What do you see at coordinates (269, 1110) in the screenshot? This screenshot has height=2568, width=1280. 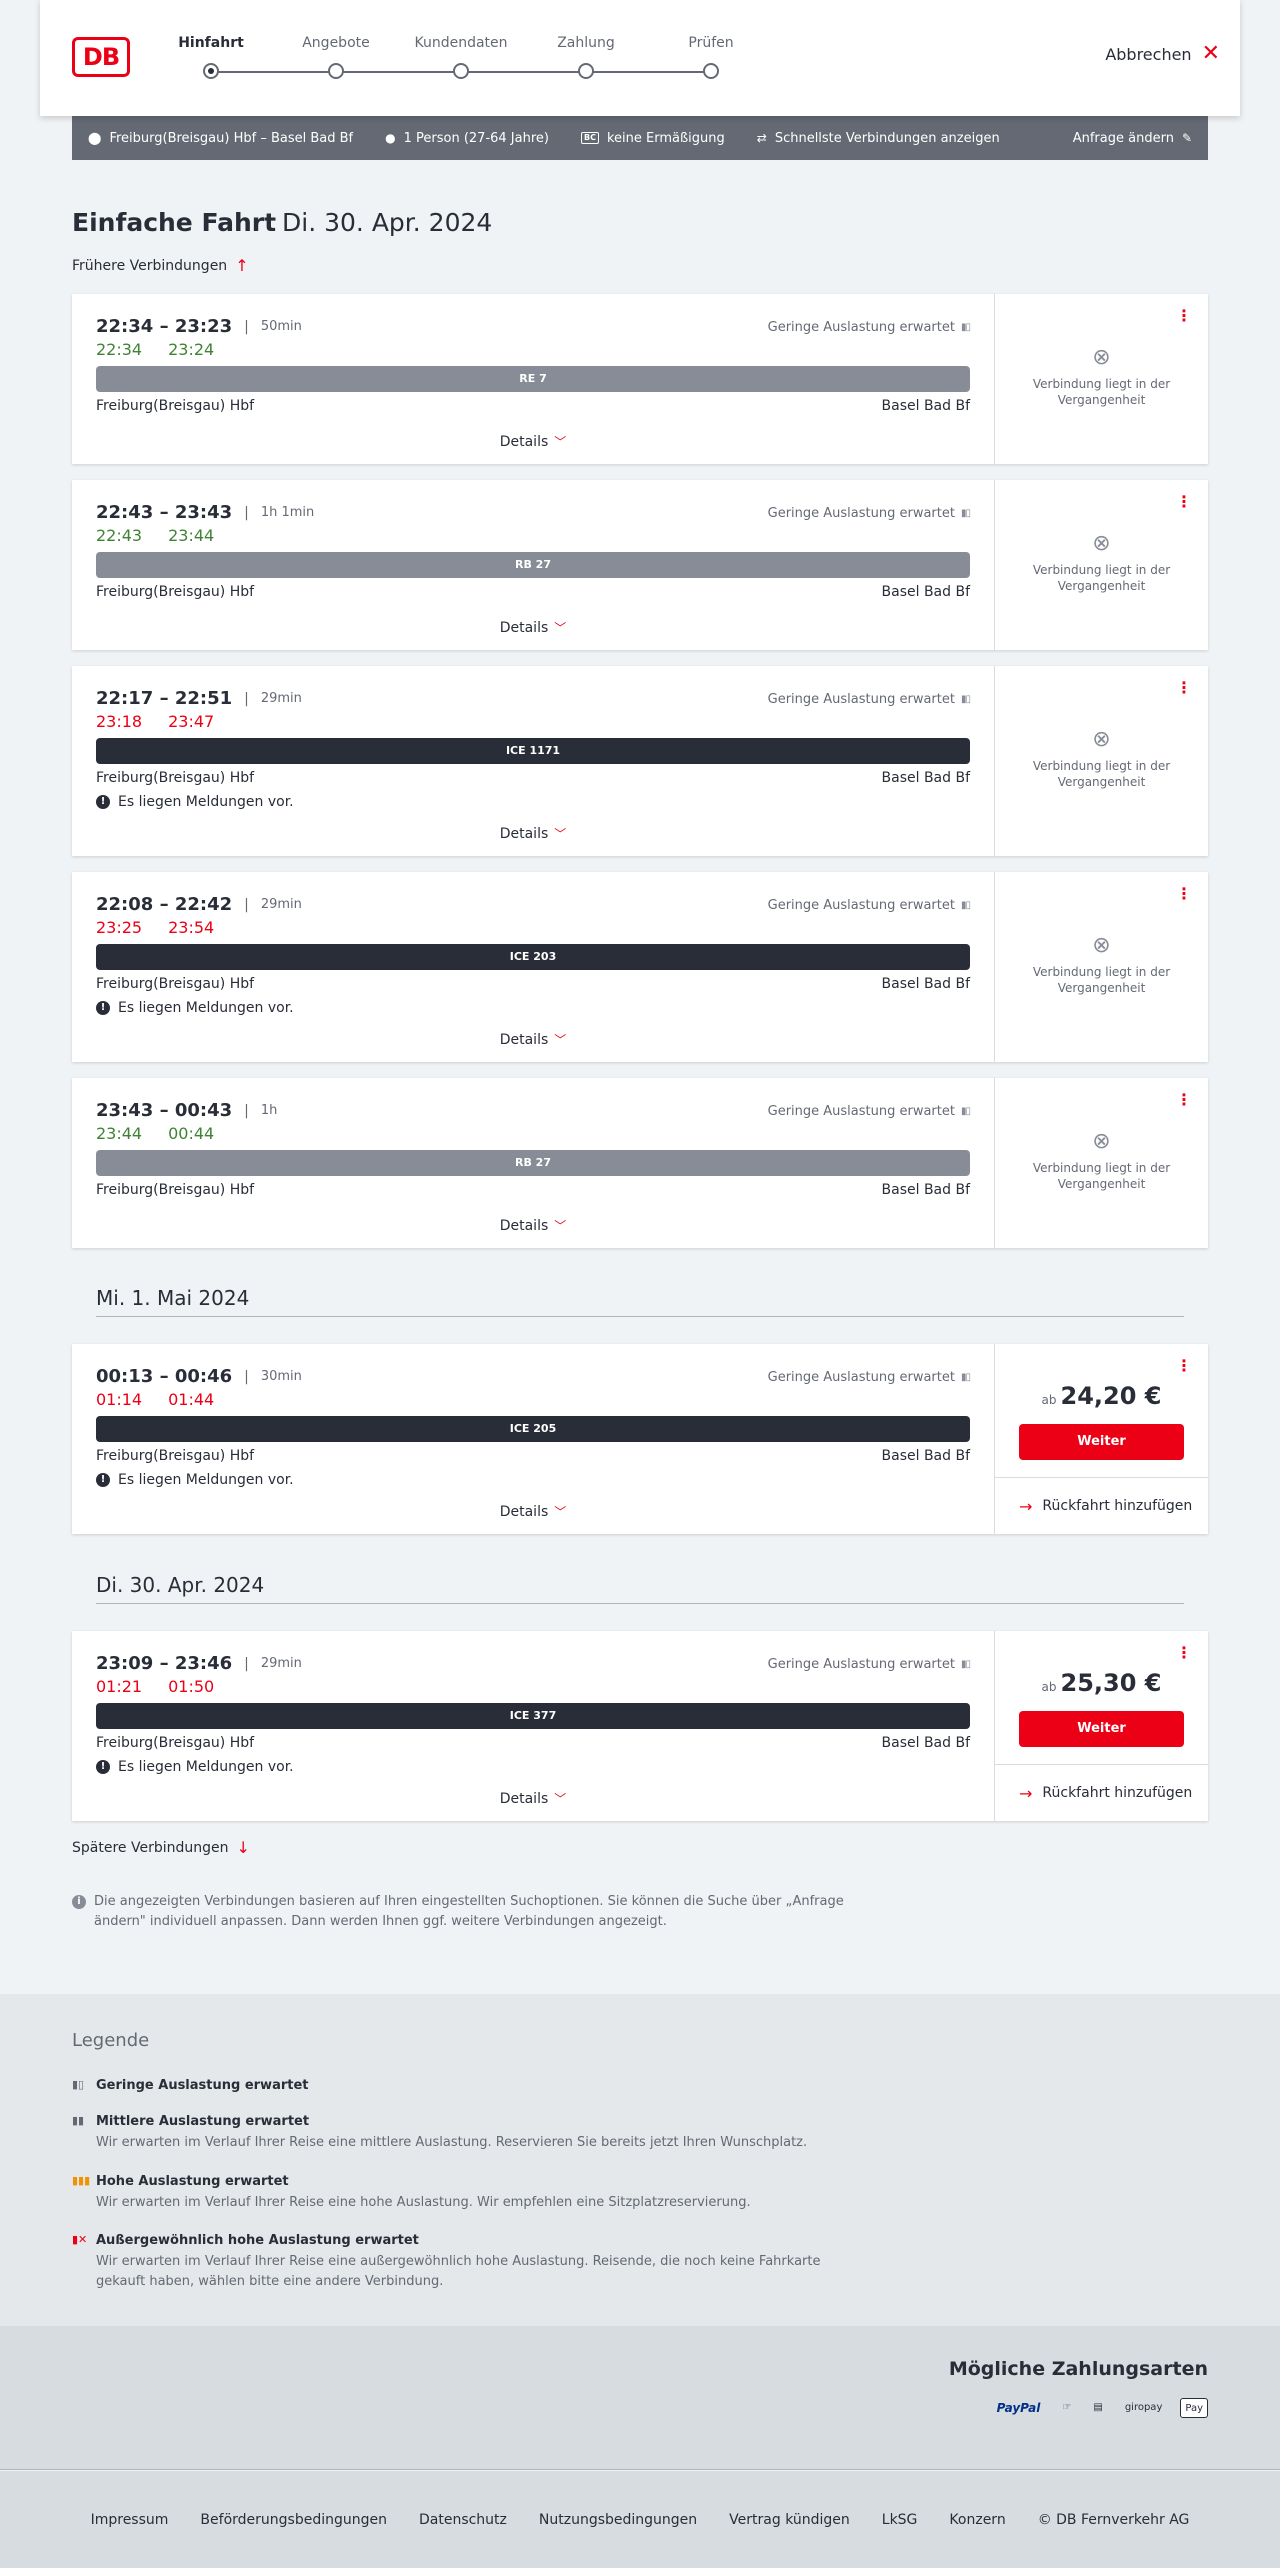 I see `duration: 1h` at bounding box center [269, 1110].